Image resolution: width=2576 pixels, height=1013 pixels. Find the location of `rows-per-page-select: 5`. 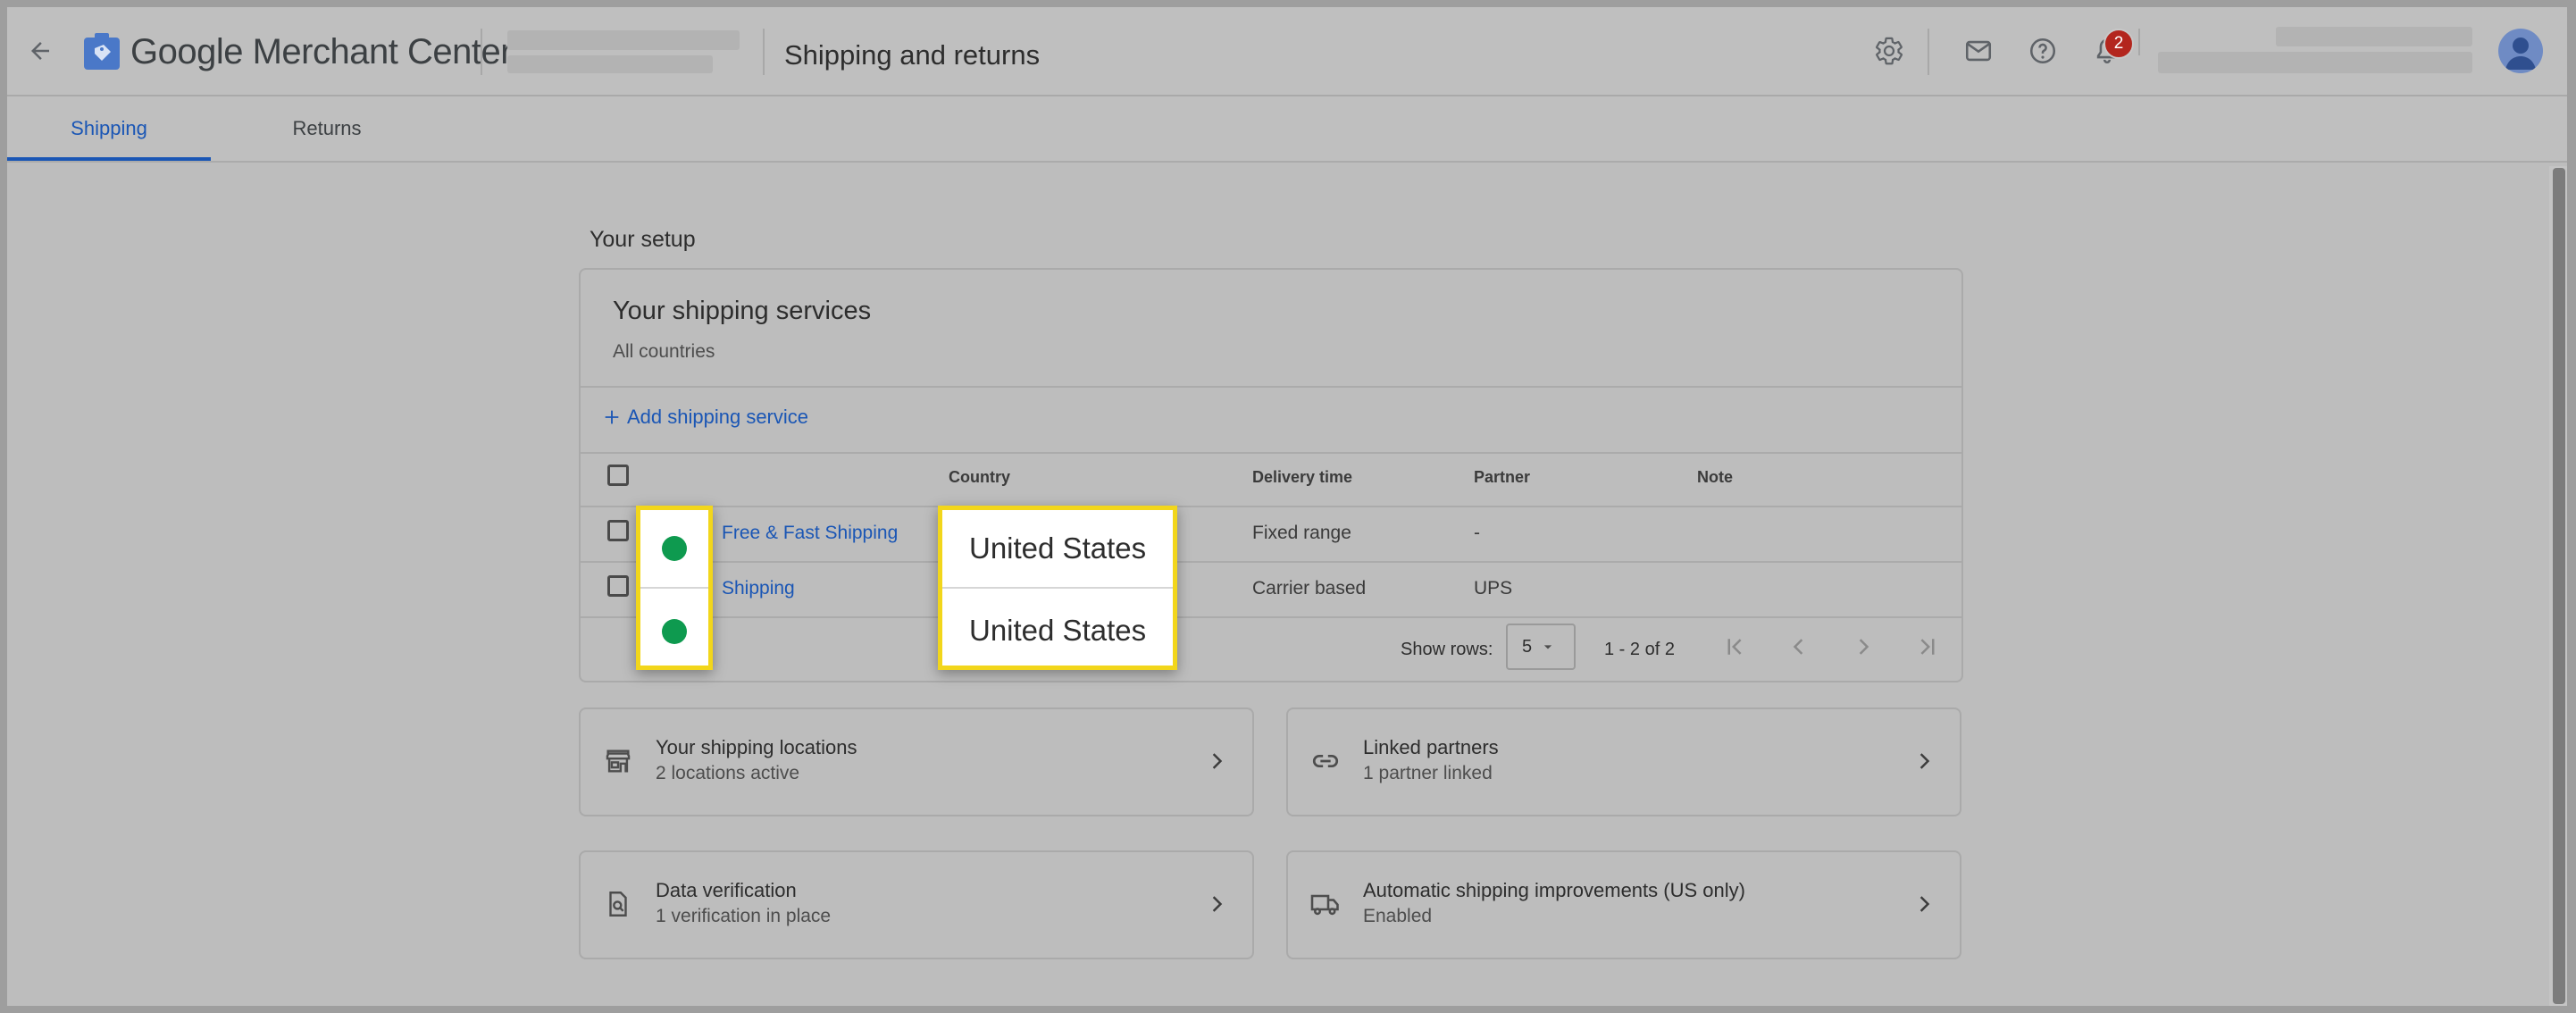

rows-per-page-select: 5 is located at coordinates (1541, 647).